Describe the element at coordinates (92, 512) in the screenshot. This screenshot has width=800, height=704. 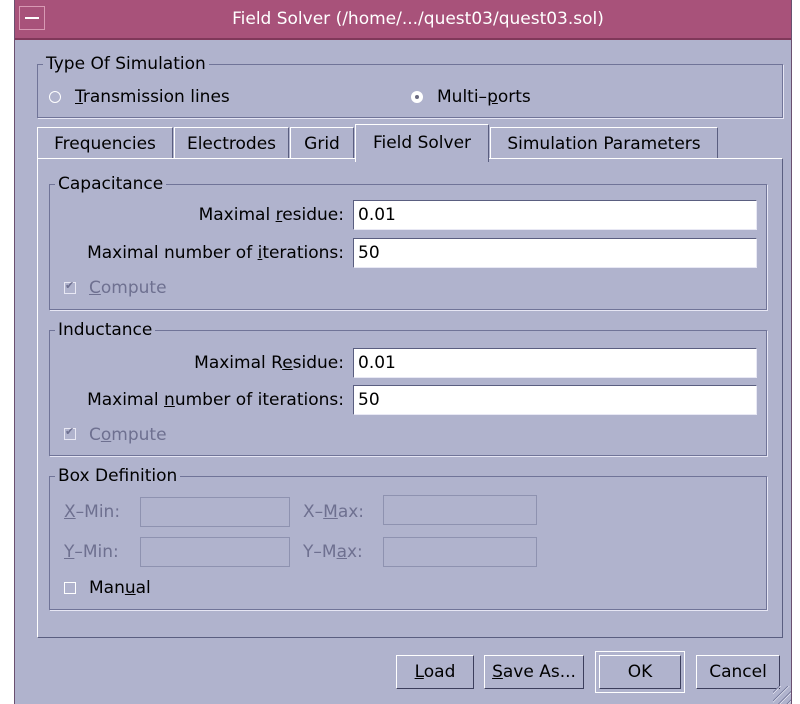
I see `xmin-label: X–Min:` at that location.